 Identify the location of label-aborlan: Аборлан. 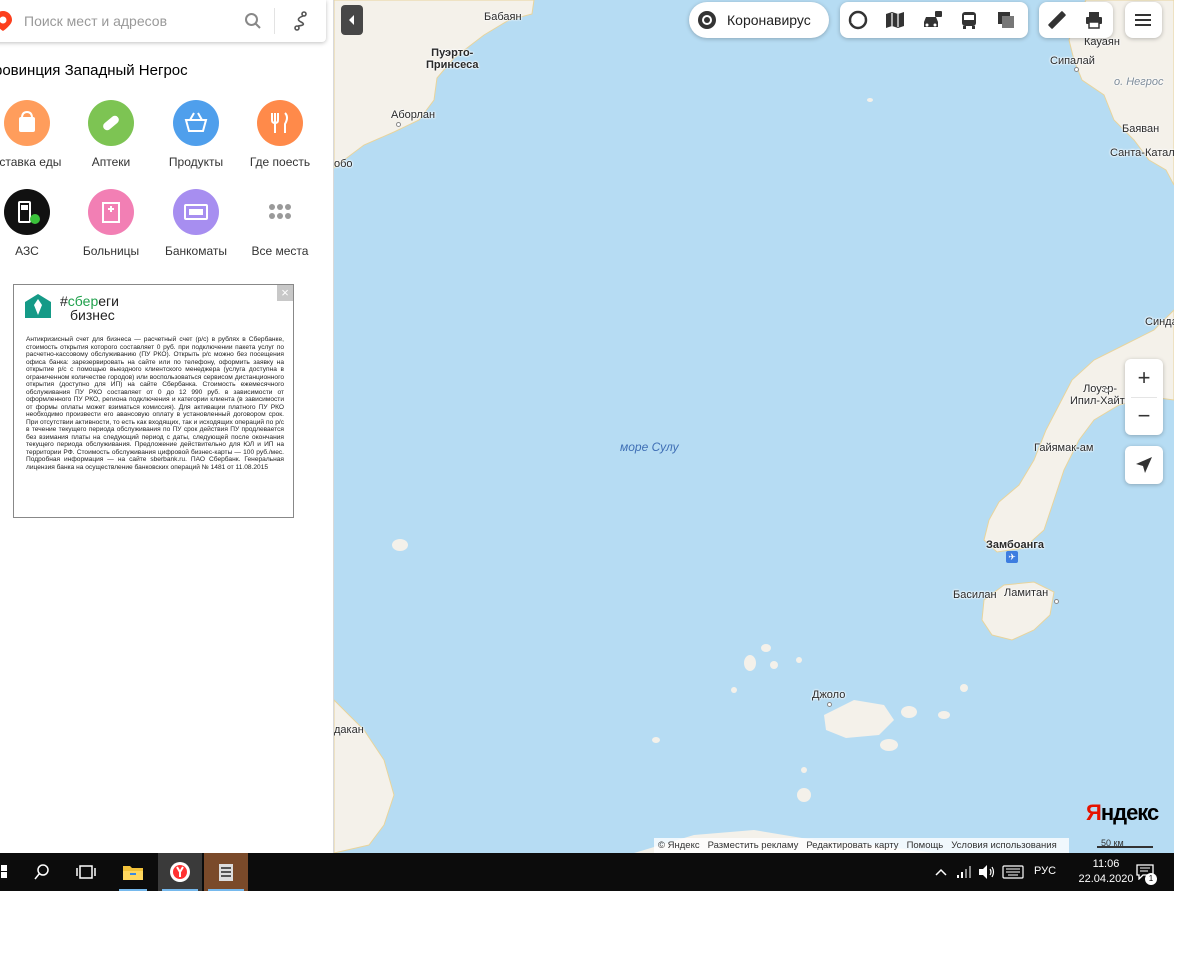
(413, 115).